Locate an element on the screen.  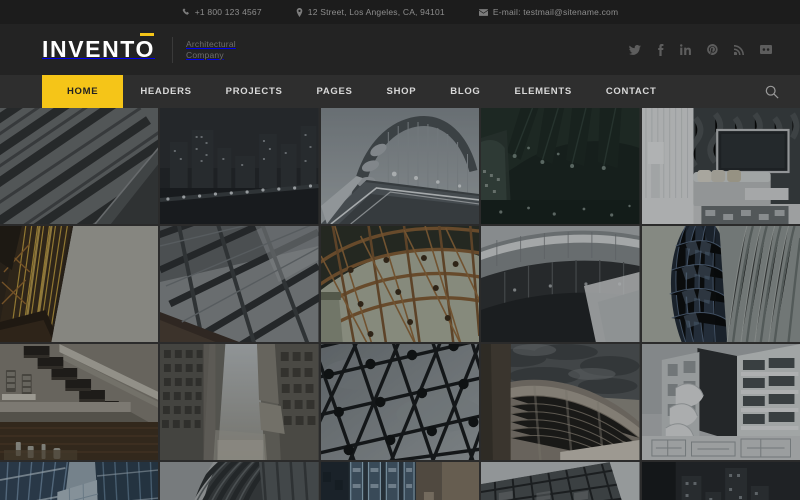
search-button is located at coordinates (772, 91).